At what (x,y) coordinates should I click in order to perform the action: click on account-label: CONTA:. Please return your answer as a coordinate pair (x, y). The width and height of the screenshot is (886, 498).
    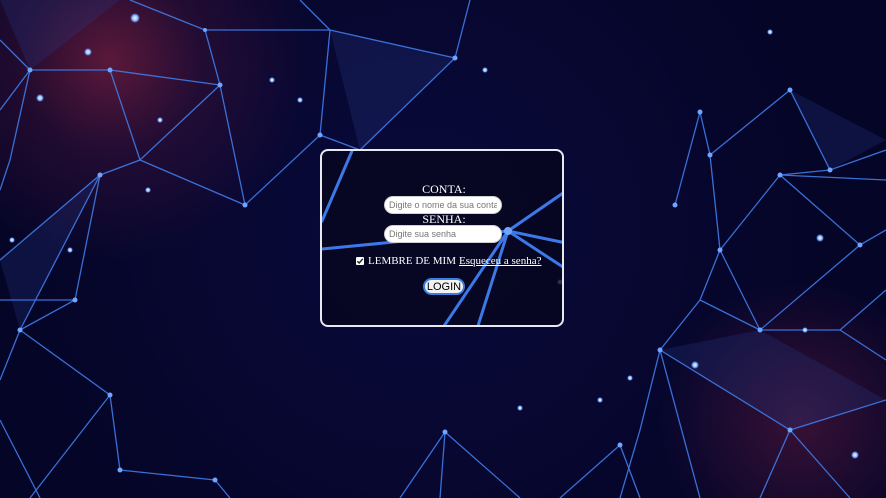
    Looking at the image, I should click on (444, 189).